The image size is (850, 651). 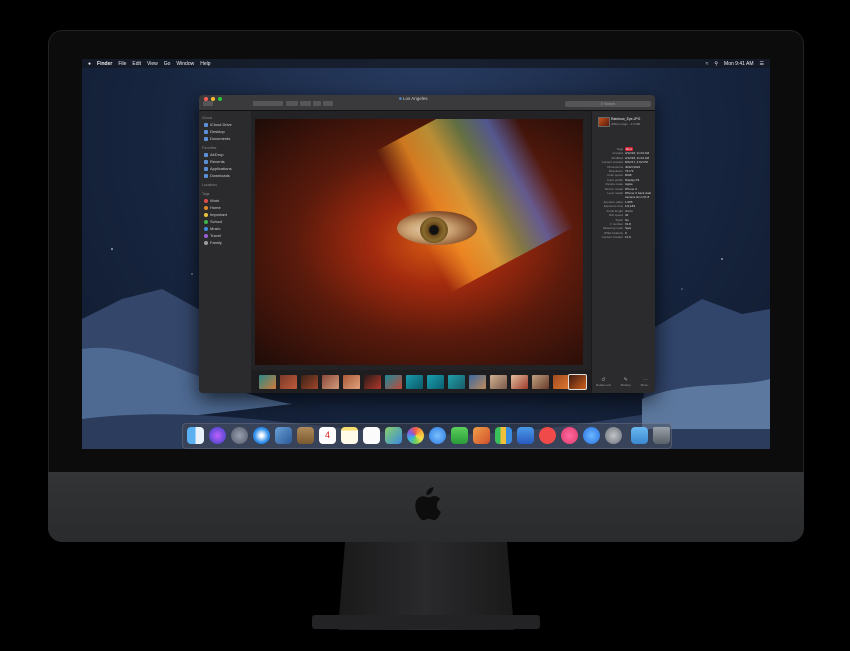 What do you see at coordinates (227, 124) in the screenshot?
I see `sidebar-item-icloud-drive: iCloud Drive` at bounding box center [227, 124].